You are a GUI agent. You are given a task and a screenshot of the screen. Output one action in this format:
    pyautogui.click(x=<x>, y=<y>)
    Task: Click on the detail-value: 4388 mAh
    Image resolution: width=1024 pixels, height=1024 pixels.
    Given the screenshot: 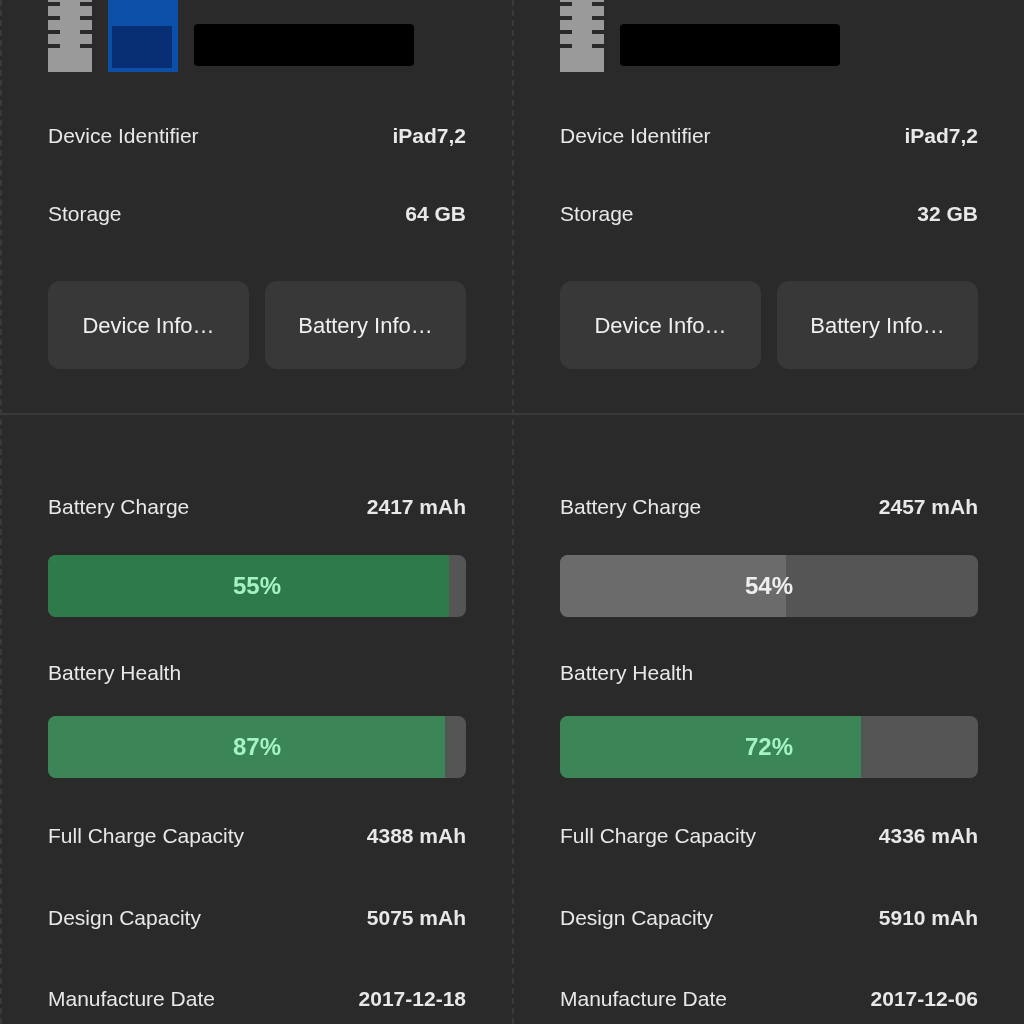 What is the action you would take?
    pyautogui.click(x=416, y=836)
    